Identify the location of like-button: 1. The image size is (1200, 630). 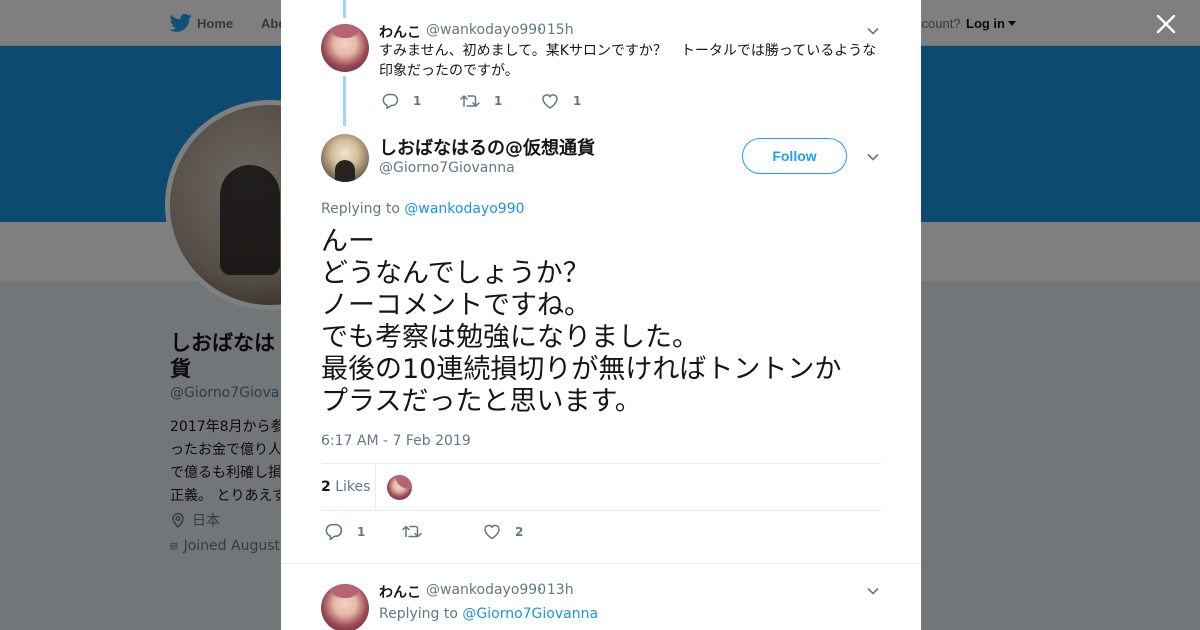
(561, 101).